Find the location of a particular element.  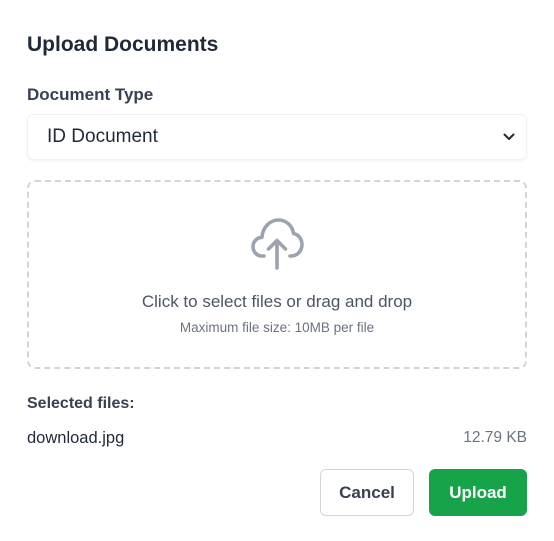

cloud-upload-icon is located at coordinates (277, 242).